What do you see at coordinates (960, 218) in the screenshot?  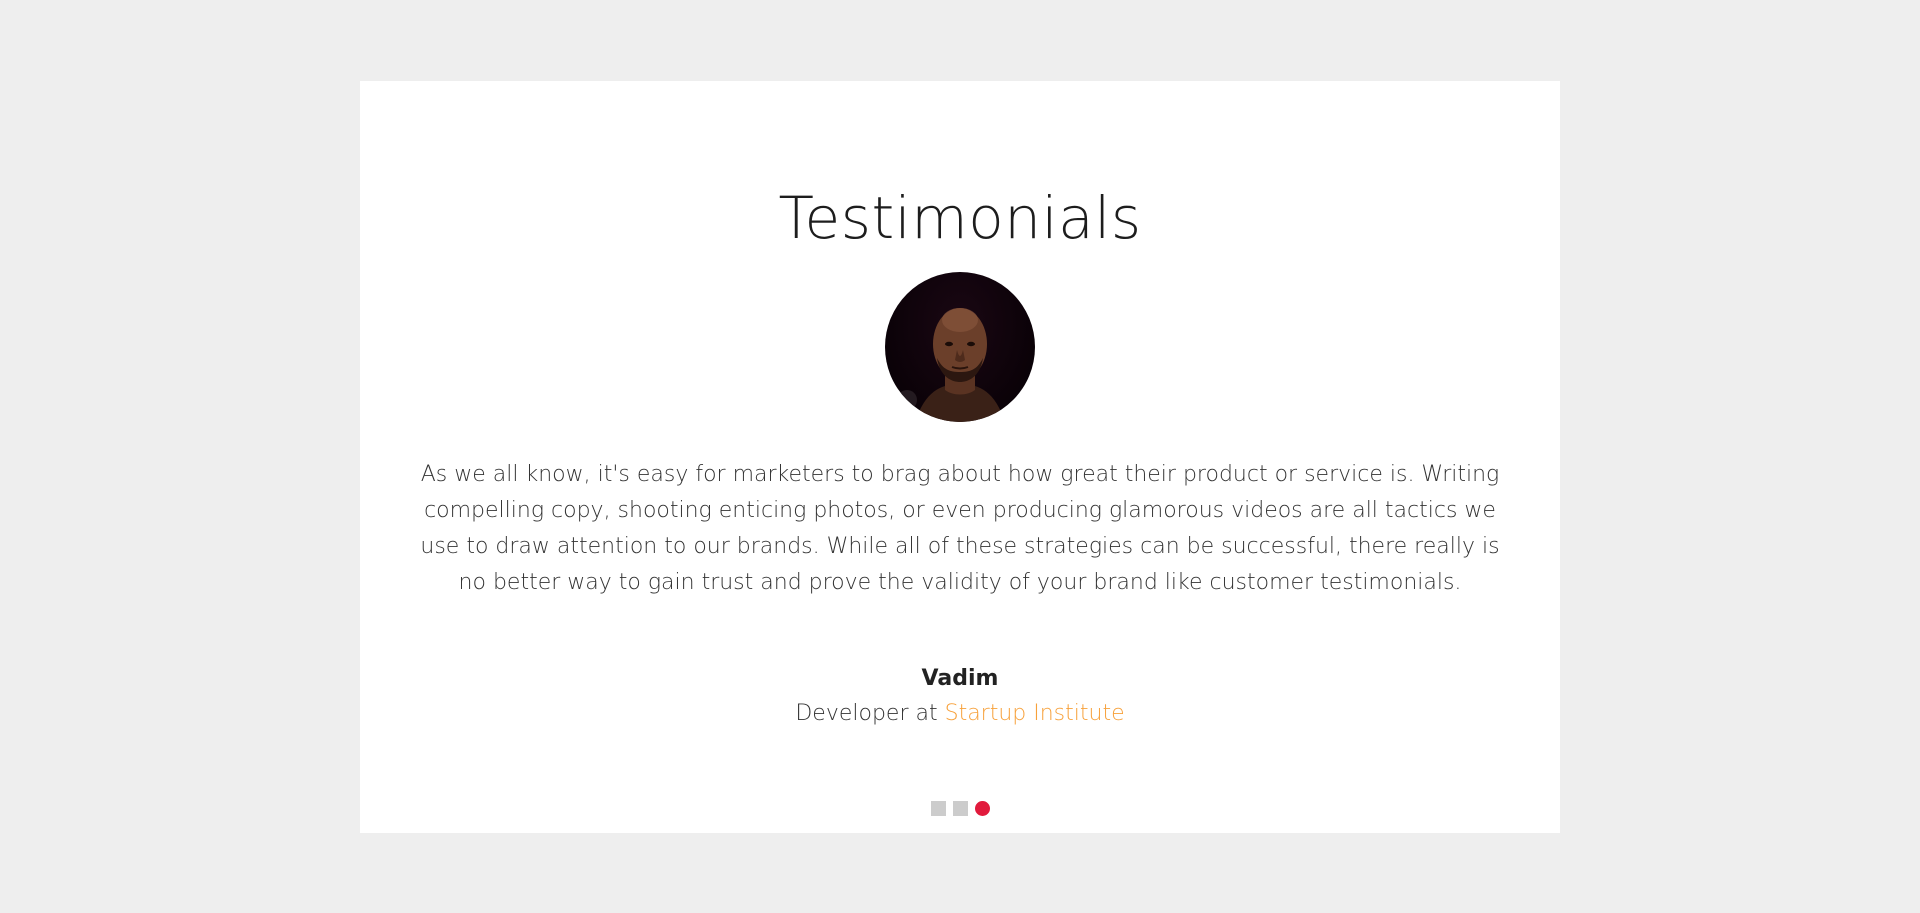 I see `section-title: Testimonials` at bounding box center [960, 218].